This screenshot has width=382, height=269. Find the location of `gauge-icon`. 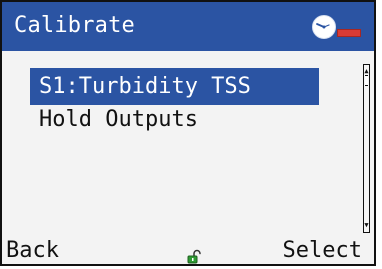

gauge-icon is located at coordinates (324, 27).